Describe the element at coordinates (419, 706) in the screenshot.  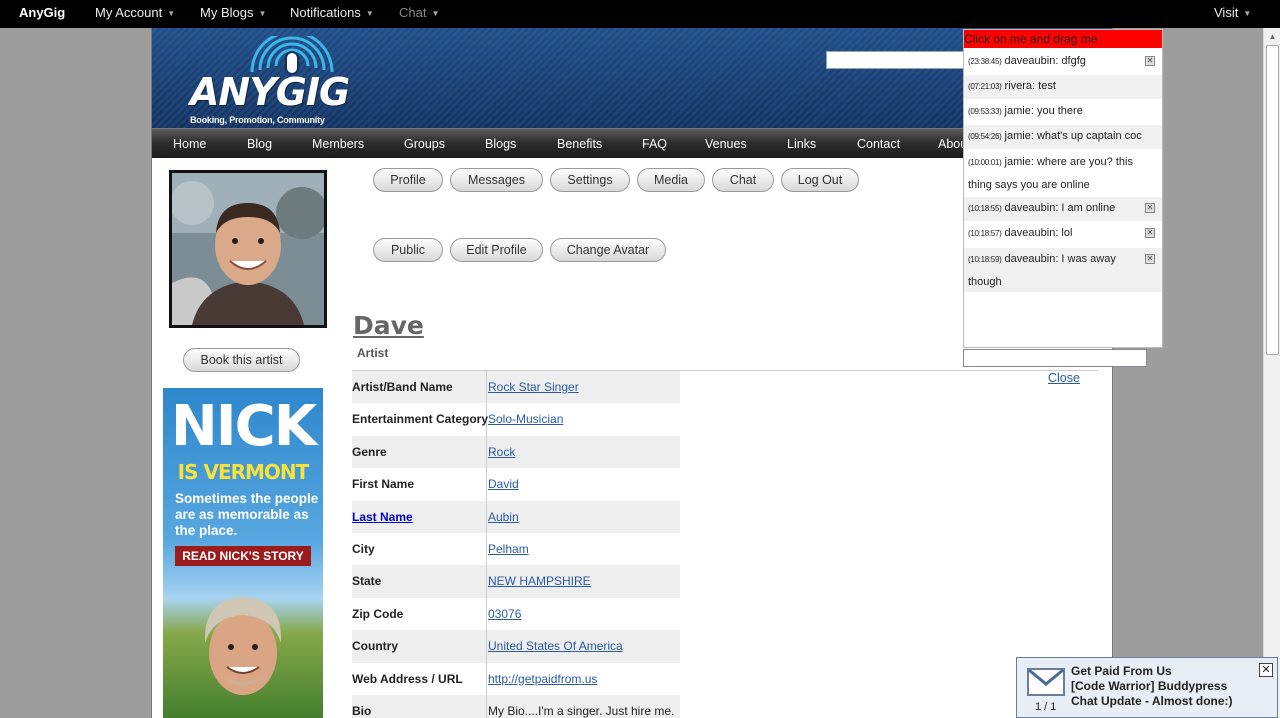
I see `field-label: Bio` at that location.